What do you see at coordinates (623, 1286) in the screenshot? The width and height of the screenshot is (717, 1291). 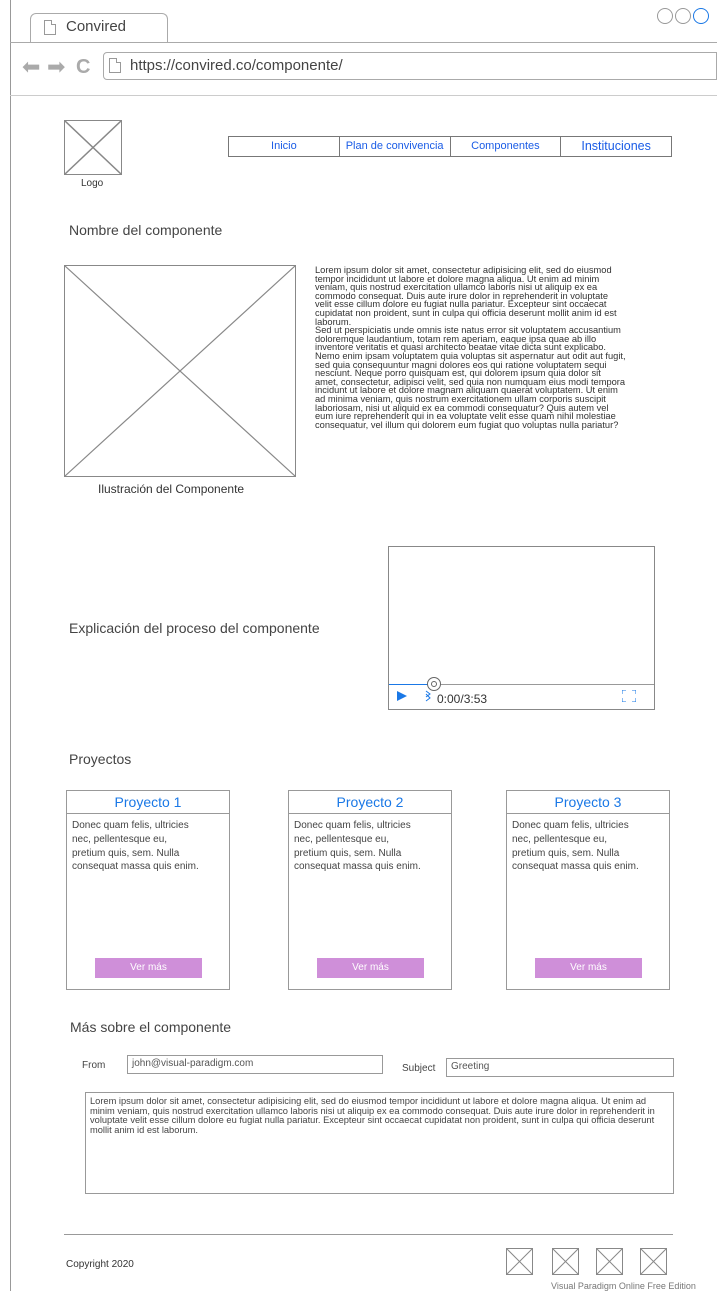 I see `watermark-text: Visual Paradigm Online Free Edition` at bounding box center [623, 1286].